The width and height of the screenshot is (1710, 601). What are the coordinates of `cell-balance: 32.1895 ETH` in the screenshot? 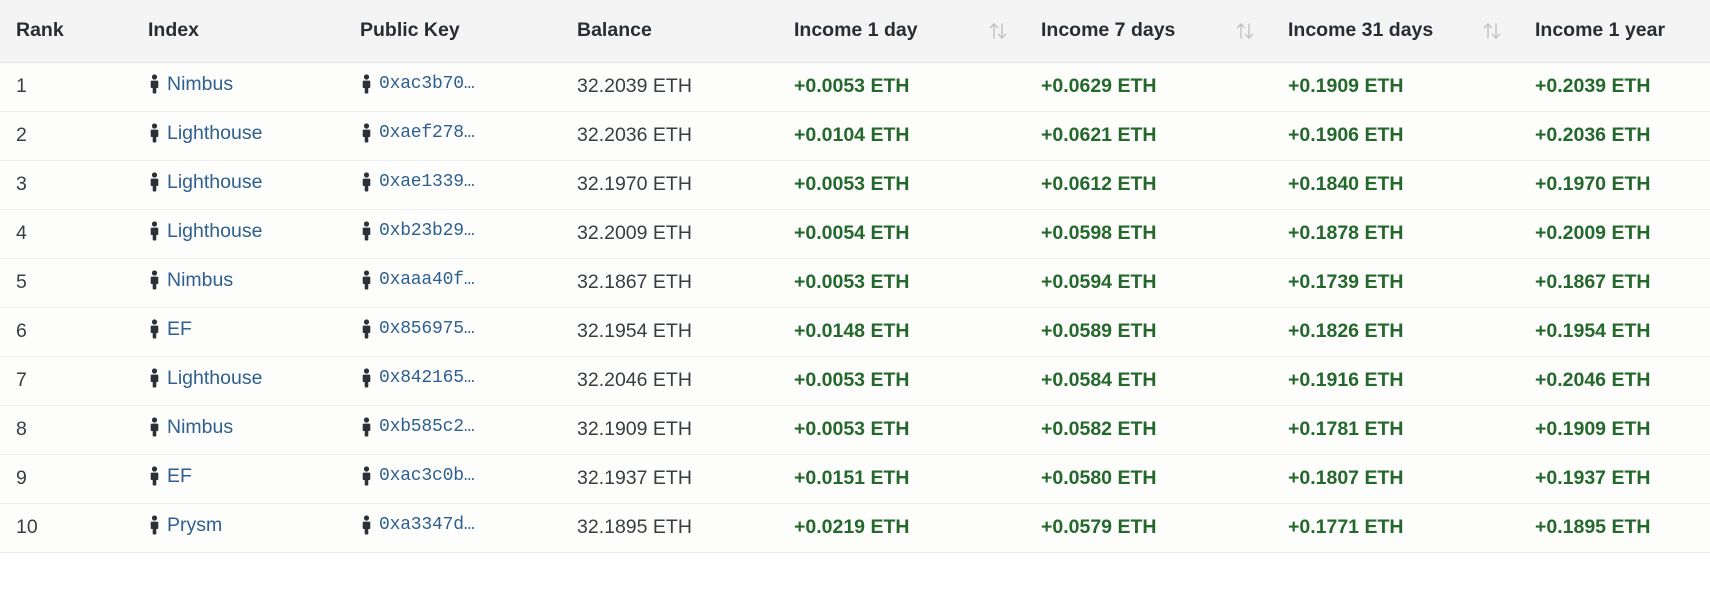 It's located at (669, 527).